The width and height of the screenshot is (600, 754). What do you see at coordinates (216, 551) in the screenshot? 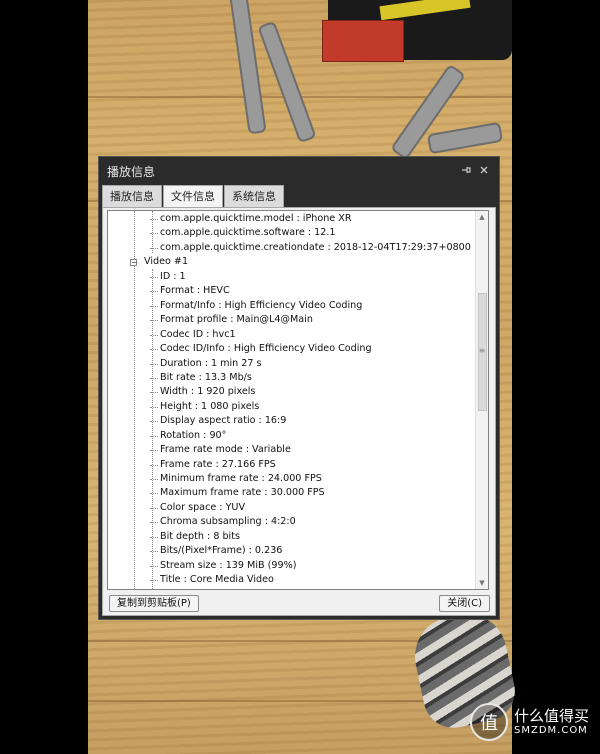
I see `tree-item: Bits/(Pixel*Frame) : 0.236` at bounding box center [216, 551].